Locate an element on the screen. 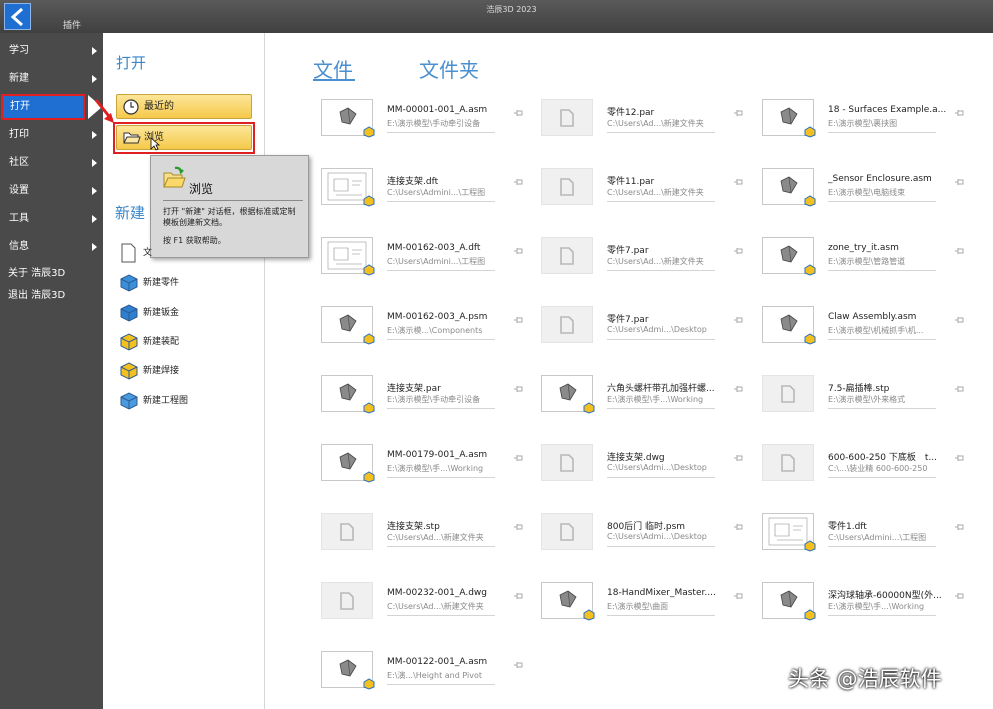 Image resolution: width=993 pixels, height=709 pixels. document-icon is located at coordinates (128, 253).